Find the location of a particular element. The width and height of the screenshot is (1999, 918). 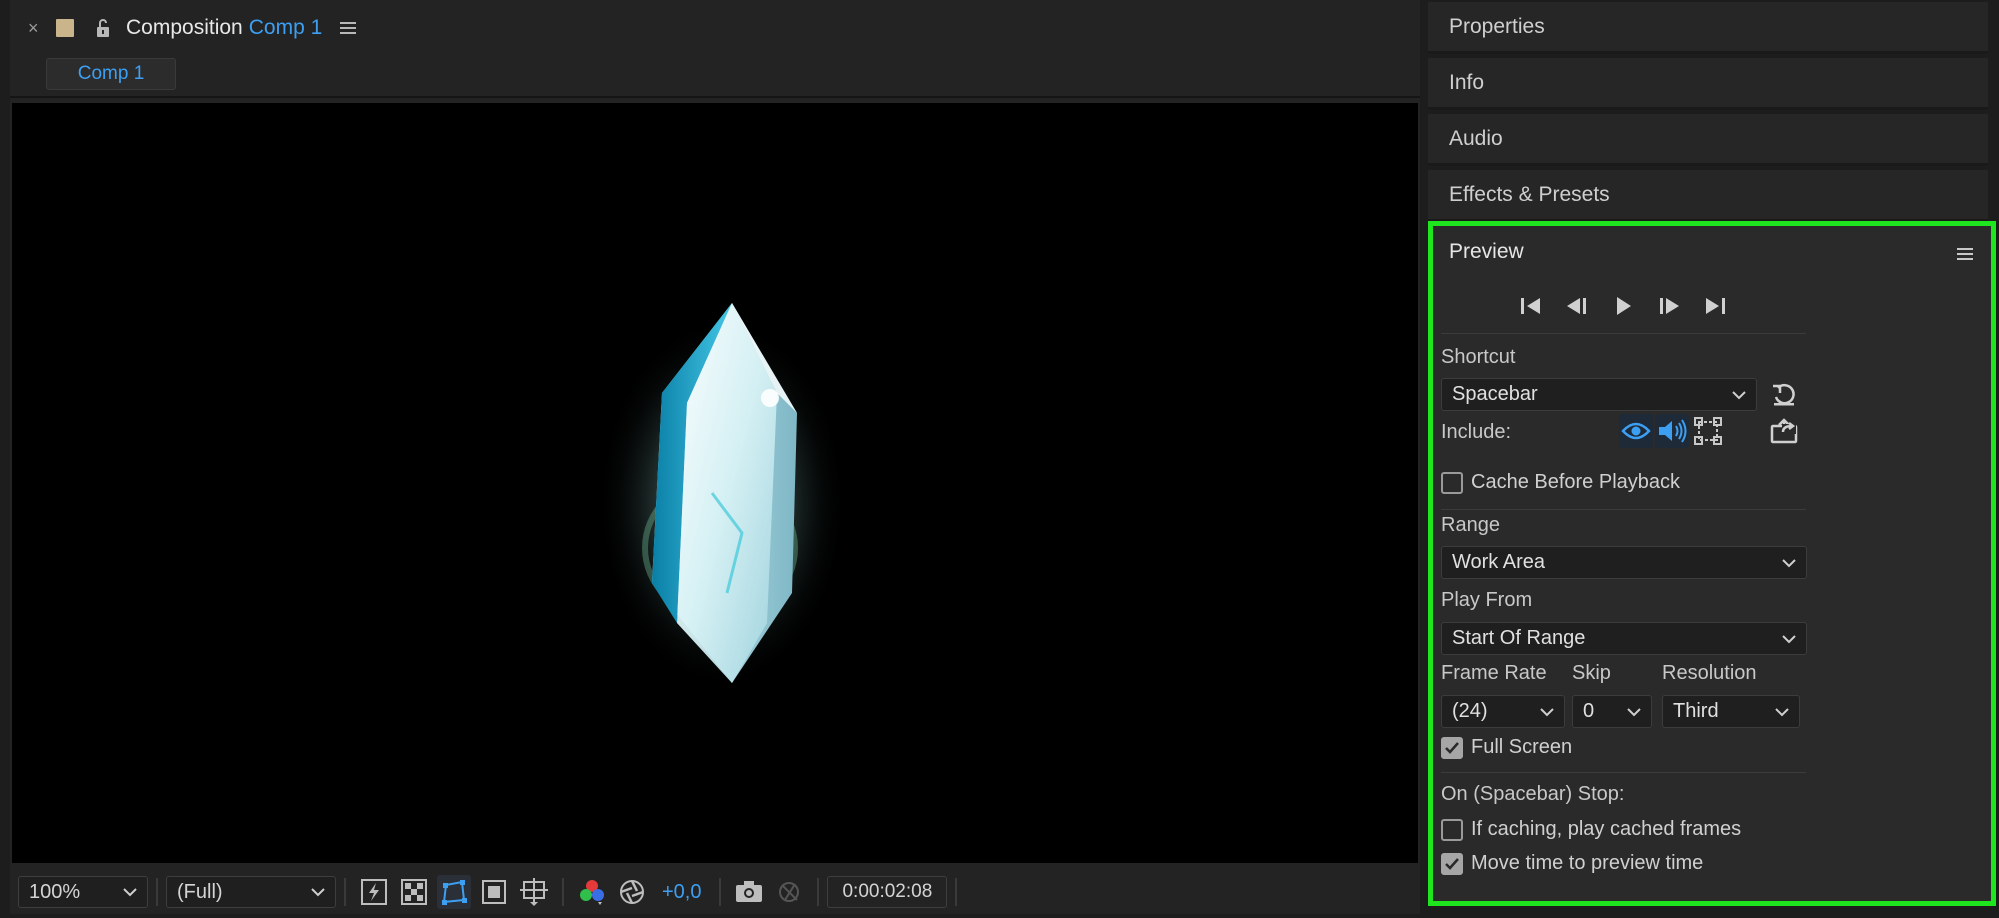

transparency-grid-button is located at coordinates (414, 892).